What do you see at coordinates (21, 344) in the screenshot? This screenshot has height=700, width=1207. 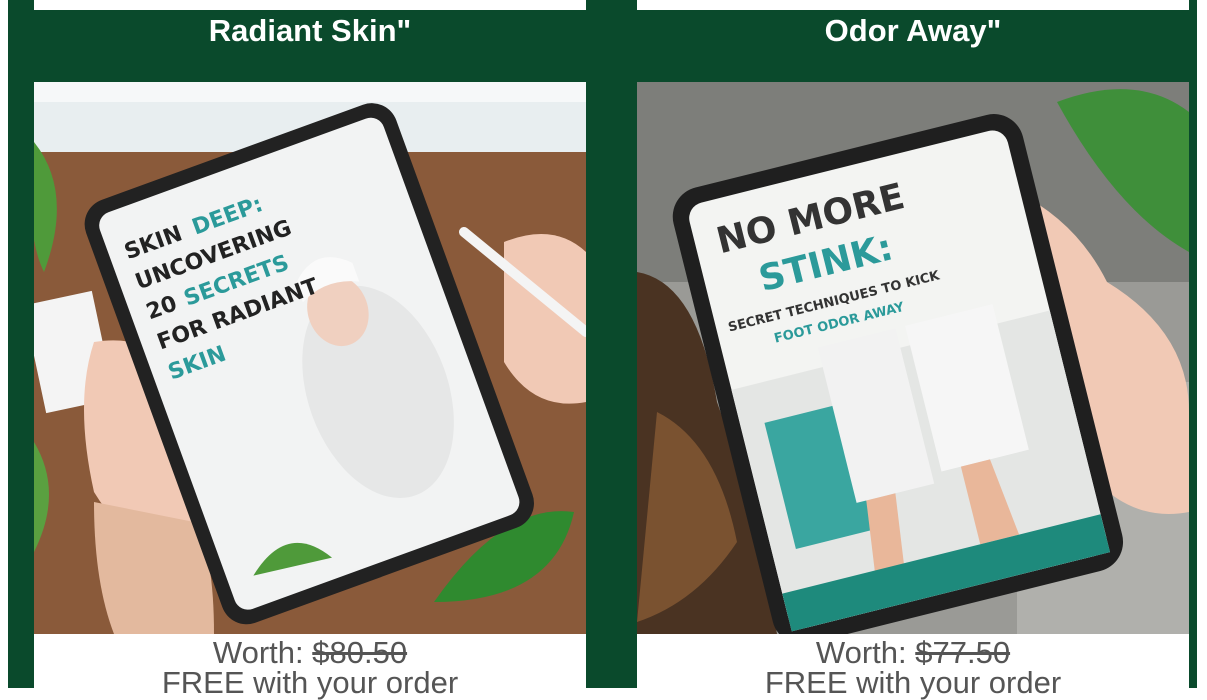 I see `left-border` at bounding box center [21, 344].